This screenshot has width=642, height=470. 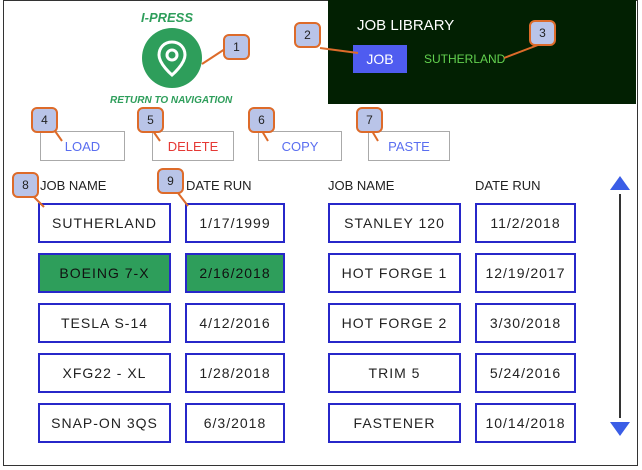 I want to click on callout-9: 9, so click(x=170, y=181).